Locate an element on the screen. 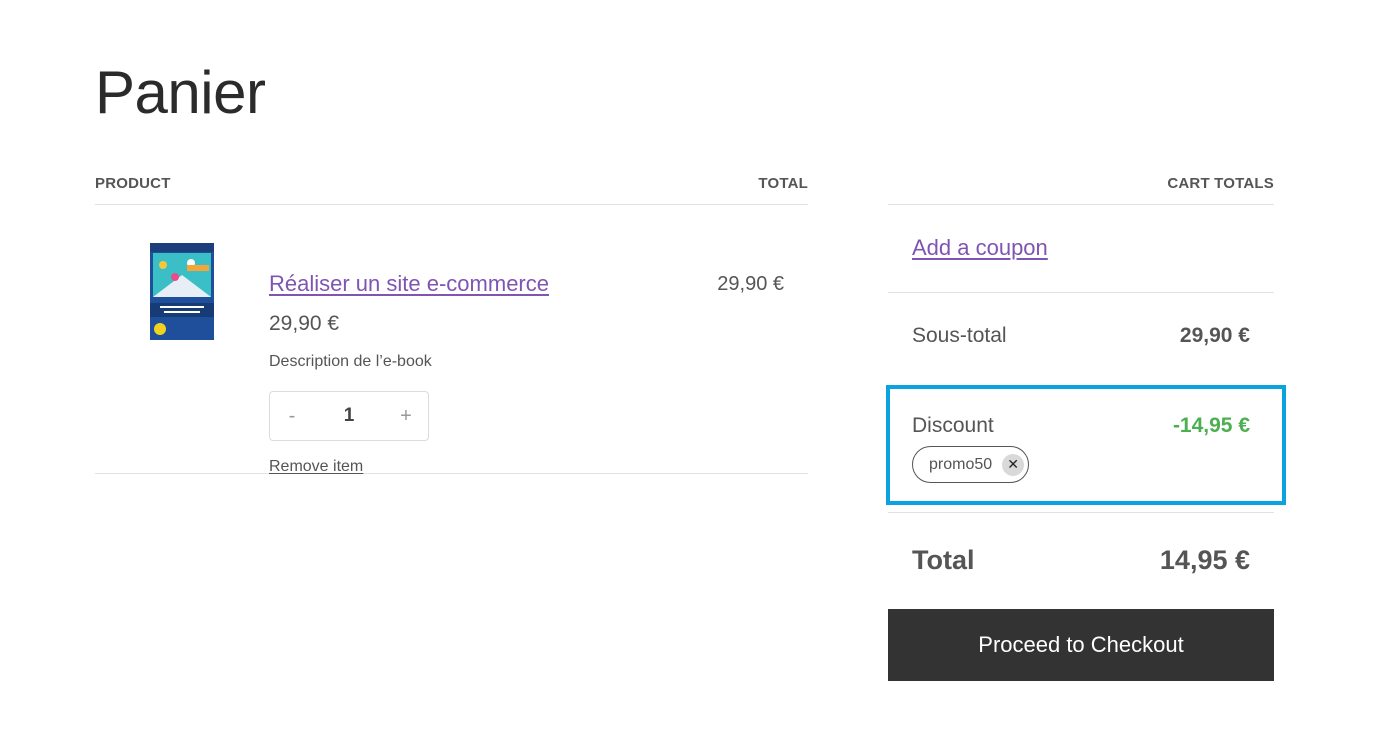  product-name-link: Réaliser un site e-commerce is located at coordinates (409, 284).